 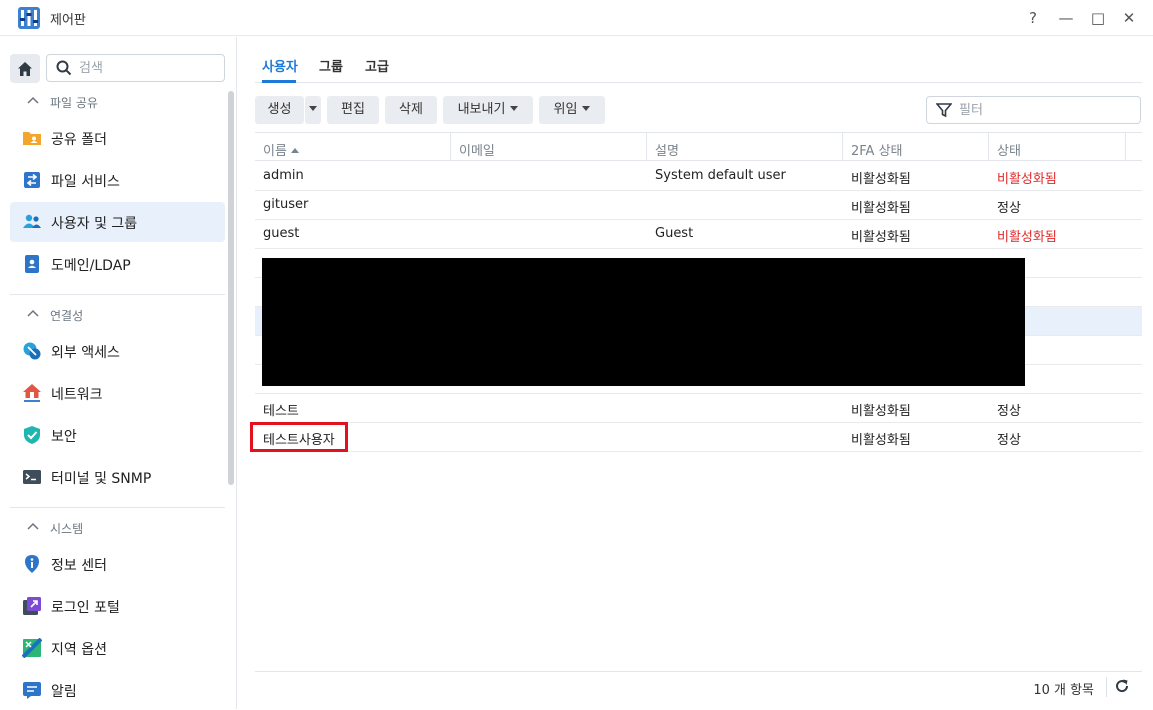 I want to click on cell-status: 정상, so click(x=1009, y=208).